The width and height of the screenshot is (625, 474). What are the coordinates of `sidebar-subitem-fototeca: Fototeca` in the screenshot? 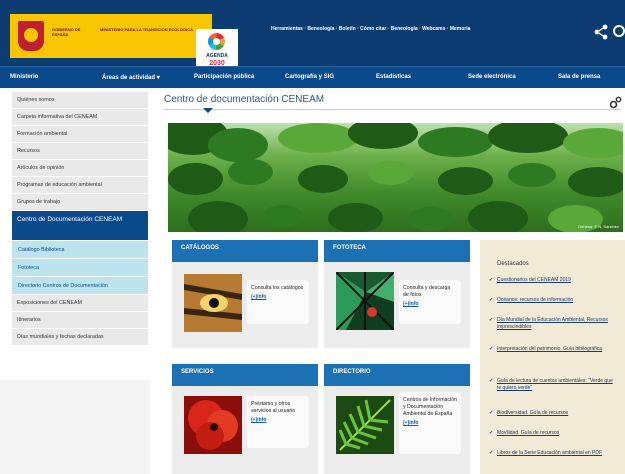 It's located at (80, 268).